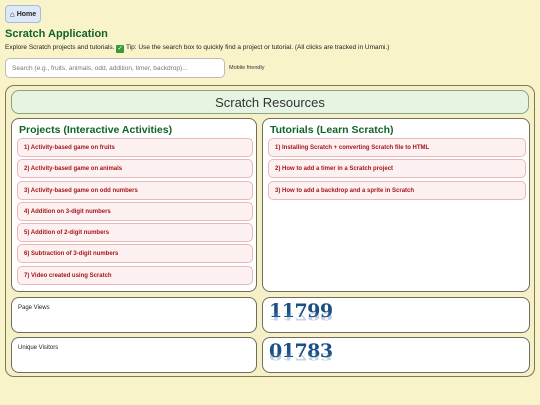 The width and height of the screenshot is (540, 405). Describe the element at coordinates (270, 102) in the screenshot. I see `resources-header: Scratch Resources` at that location.